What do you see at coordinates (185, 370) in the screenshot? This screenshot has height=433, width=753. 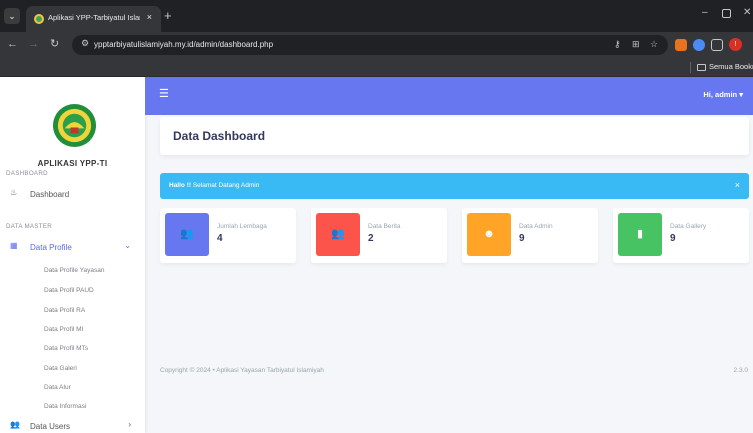 I see `copyright-text: Copyright © 2024` at bounding box center [185, 370].